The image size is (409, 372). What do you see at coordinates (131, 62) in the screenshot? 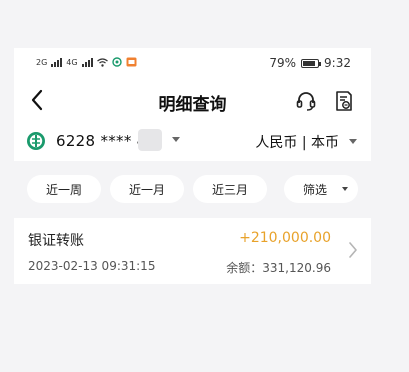
I see `gallery-notification-icon` at bounding box center [131, 62].